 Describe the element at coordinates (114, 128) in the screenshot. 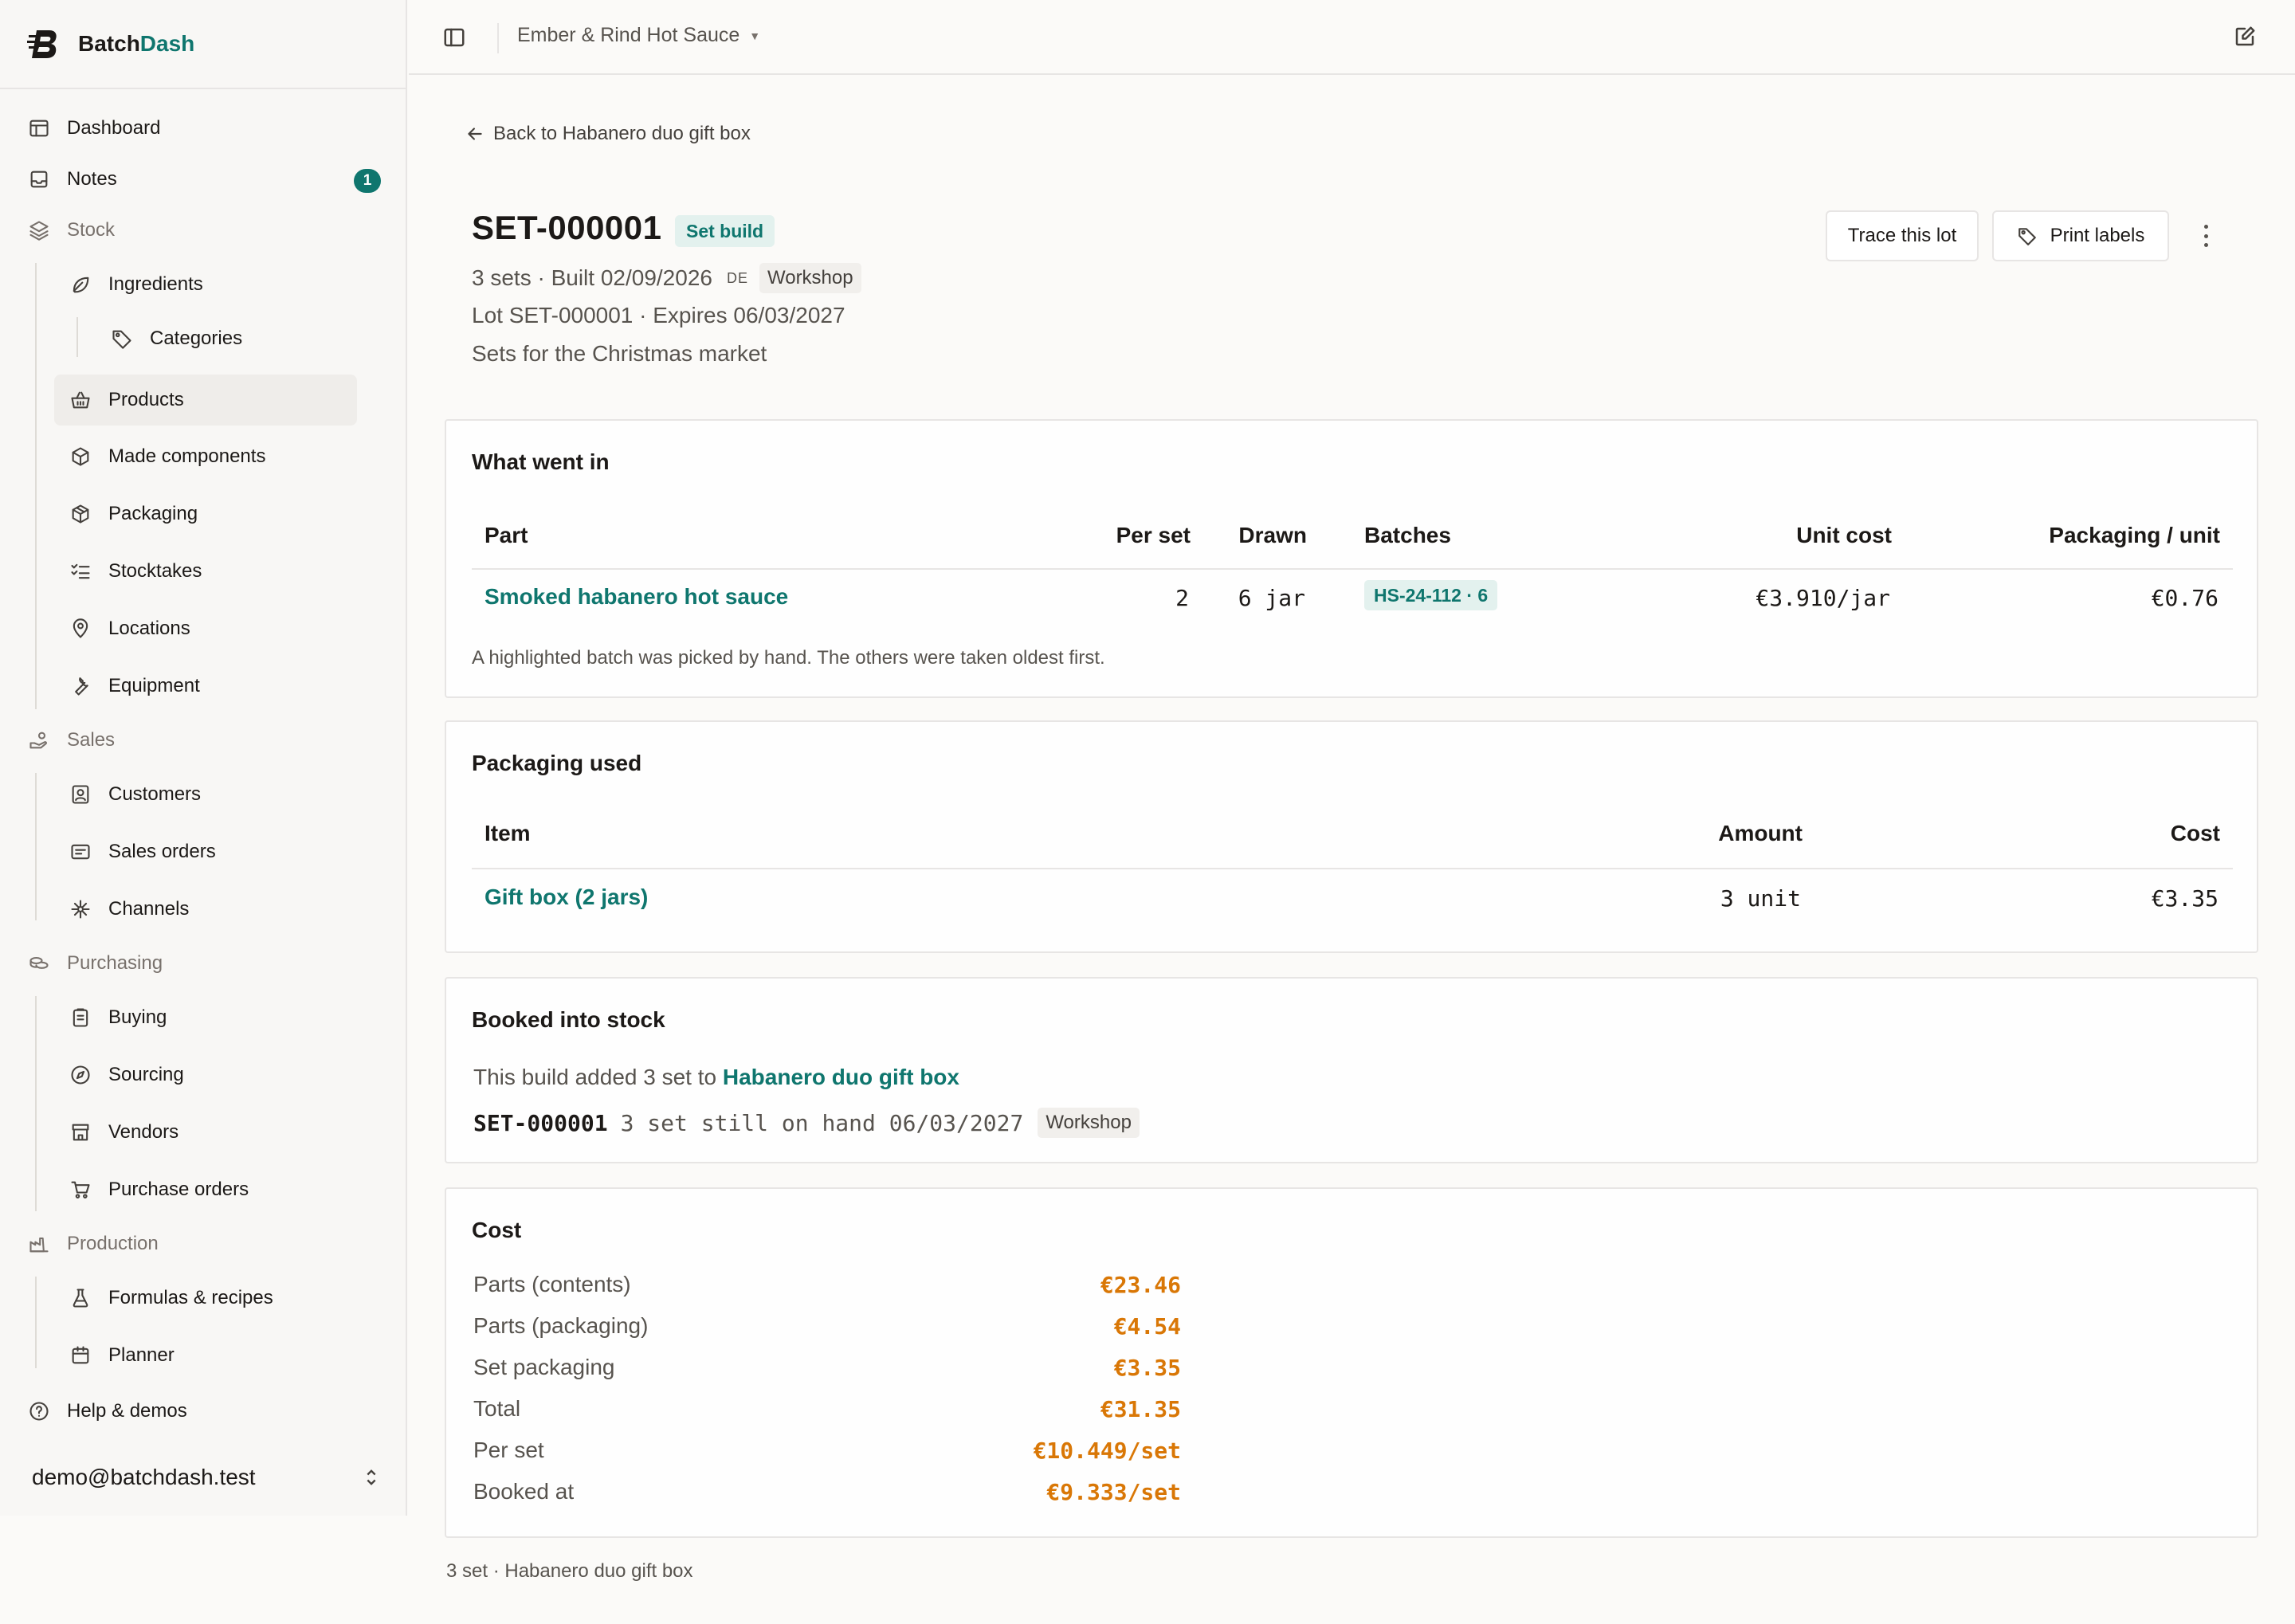

I see `nav-label: Dashboard` at that location.